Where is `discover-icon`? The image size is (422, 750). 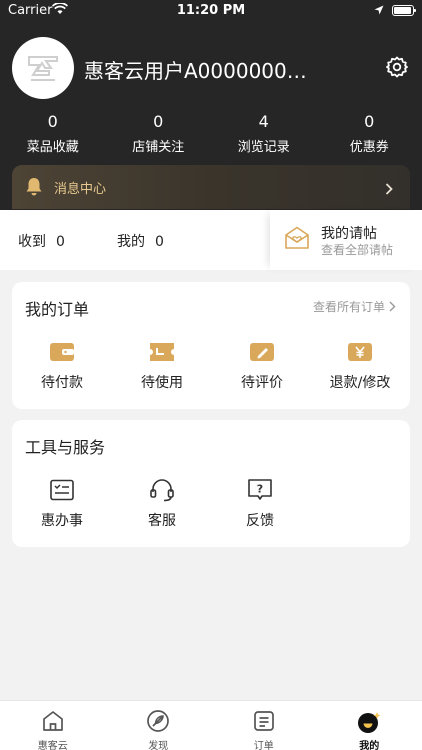
discover-icon is located at coordinates (159, 721).